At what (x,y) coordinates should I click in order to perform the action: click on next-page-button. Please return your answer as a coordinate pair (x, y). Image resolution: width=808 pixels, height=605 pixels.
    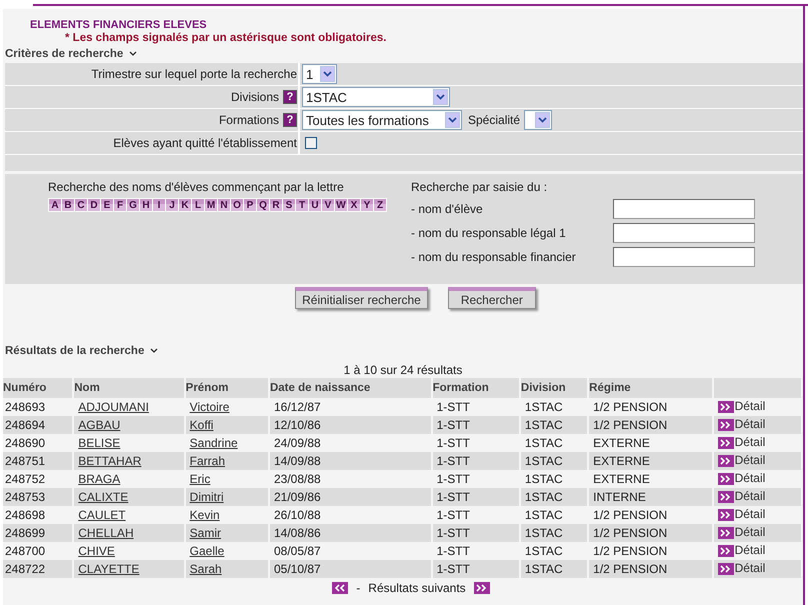
    Looking at the image, I should click on (482, 588).